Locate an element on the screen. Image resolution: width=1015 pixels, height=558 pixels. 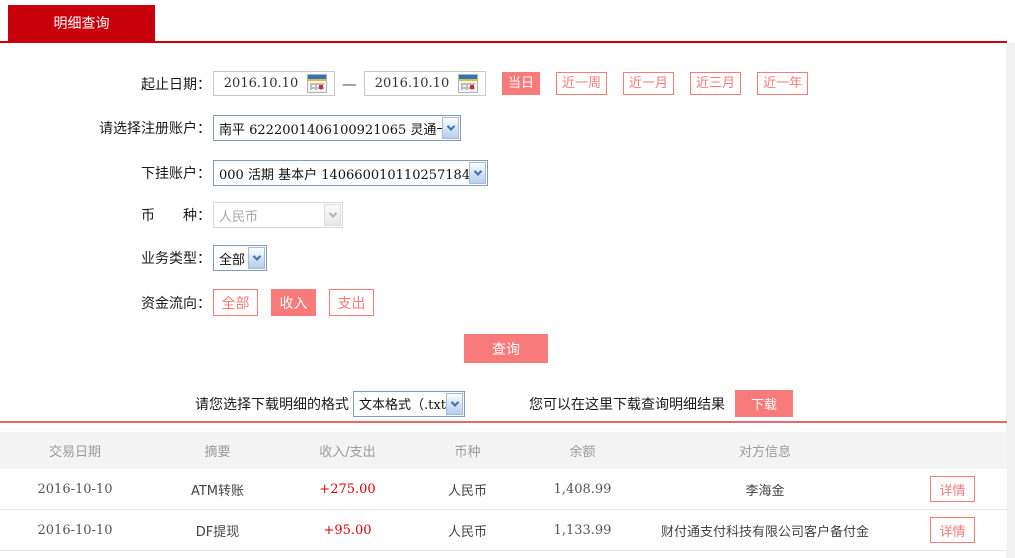
cell-counterparty: 李海金 is located at coordinates (765, 491).